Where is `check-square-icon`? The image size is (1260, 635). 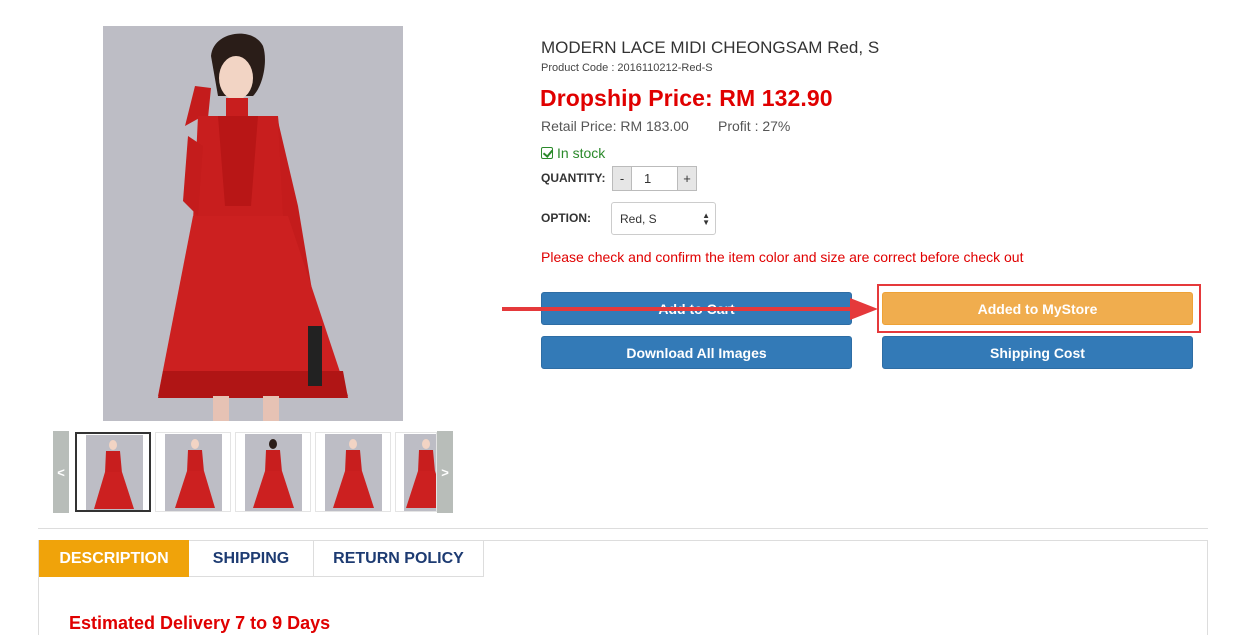
check-square-icon is located at coordinates (547, 153).